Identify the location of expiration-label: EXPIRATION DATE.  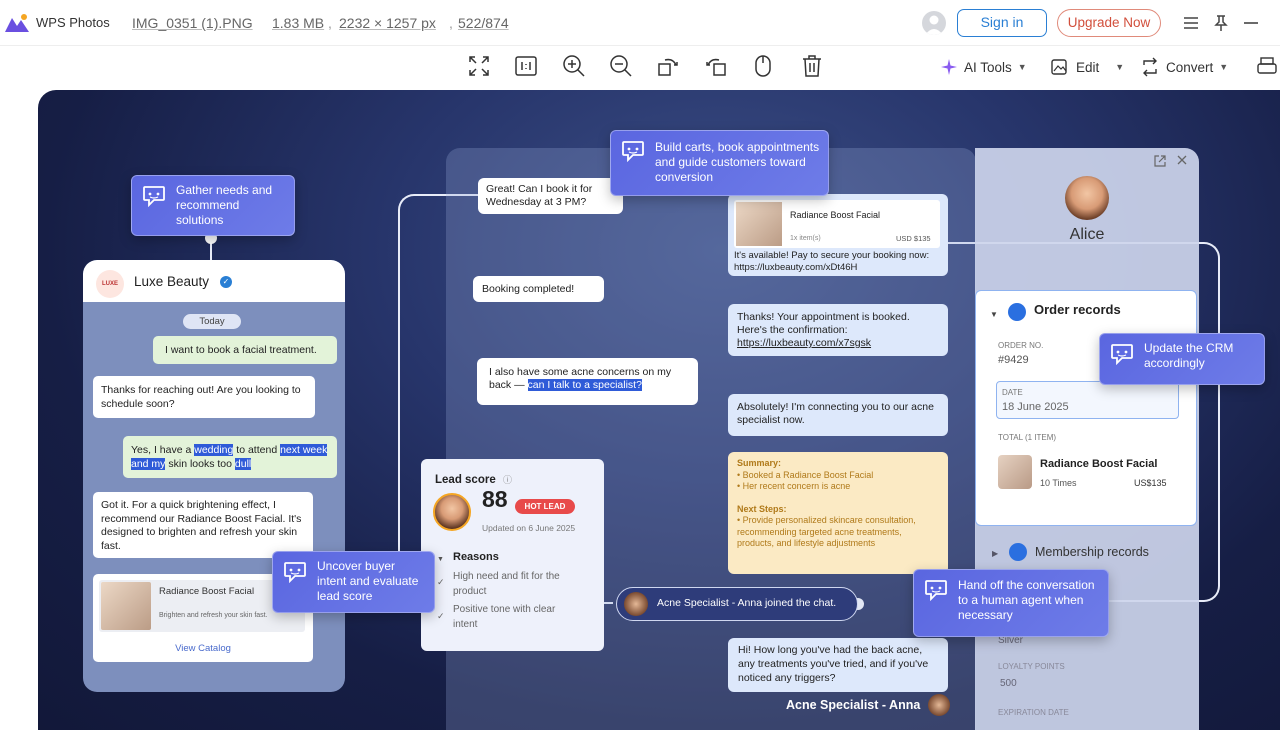
(1033, 712).